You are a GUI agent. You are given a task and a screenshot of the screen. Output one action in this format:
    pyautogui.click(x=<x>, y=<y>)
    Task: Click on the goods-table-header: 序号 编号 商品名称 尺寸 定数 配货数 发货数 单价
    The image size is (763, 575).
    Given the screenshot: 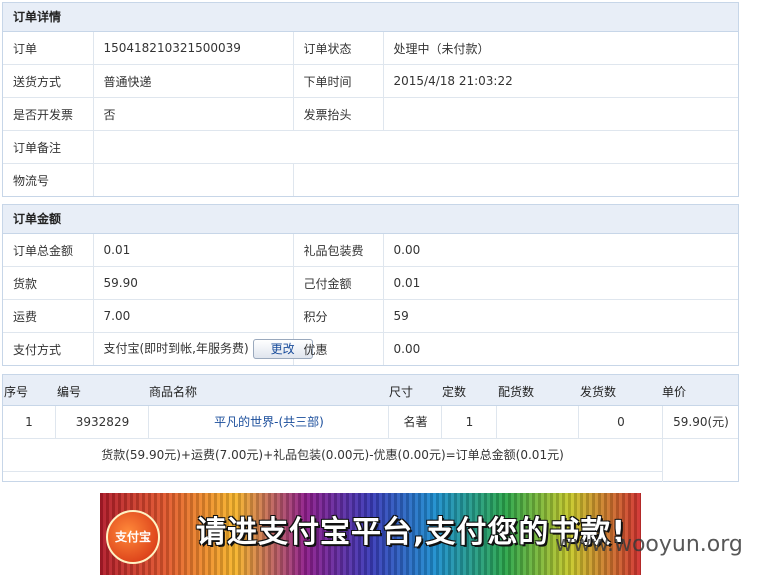 What is the action you would take?
    pyautogui.click(x=370, y=390)
    